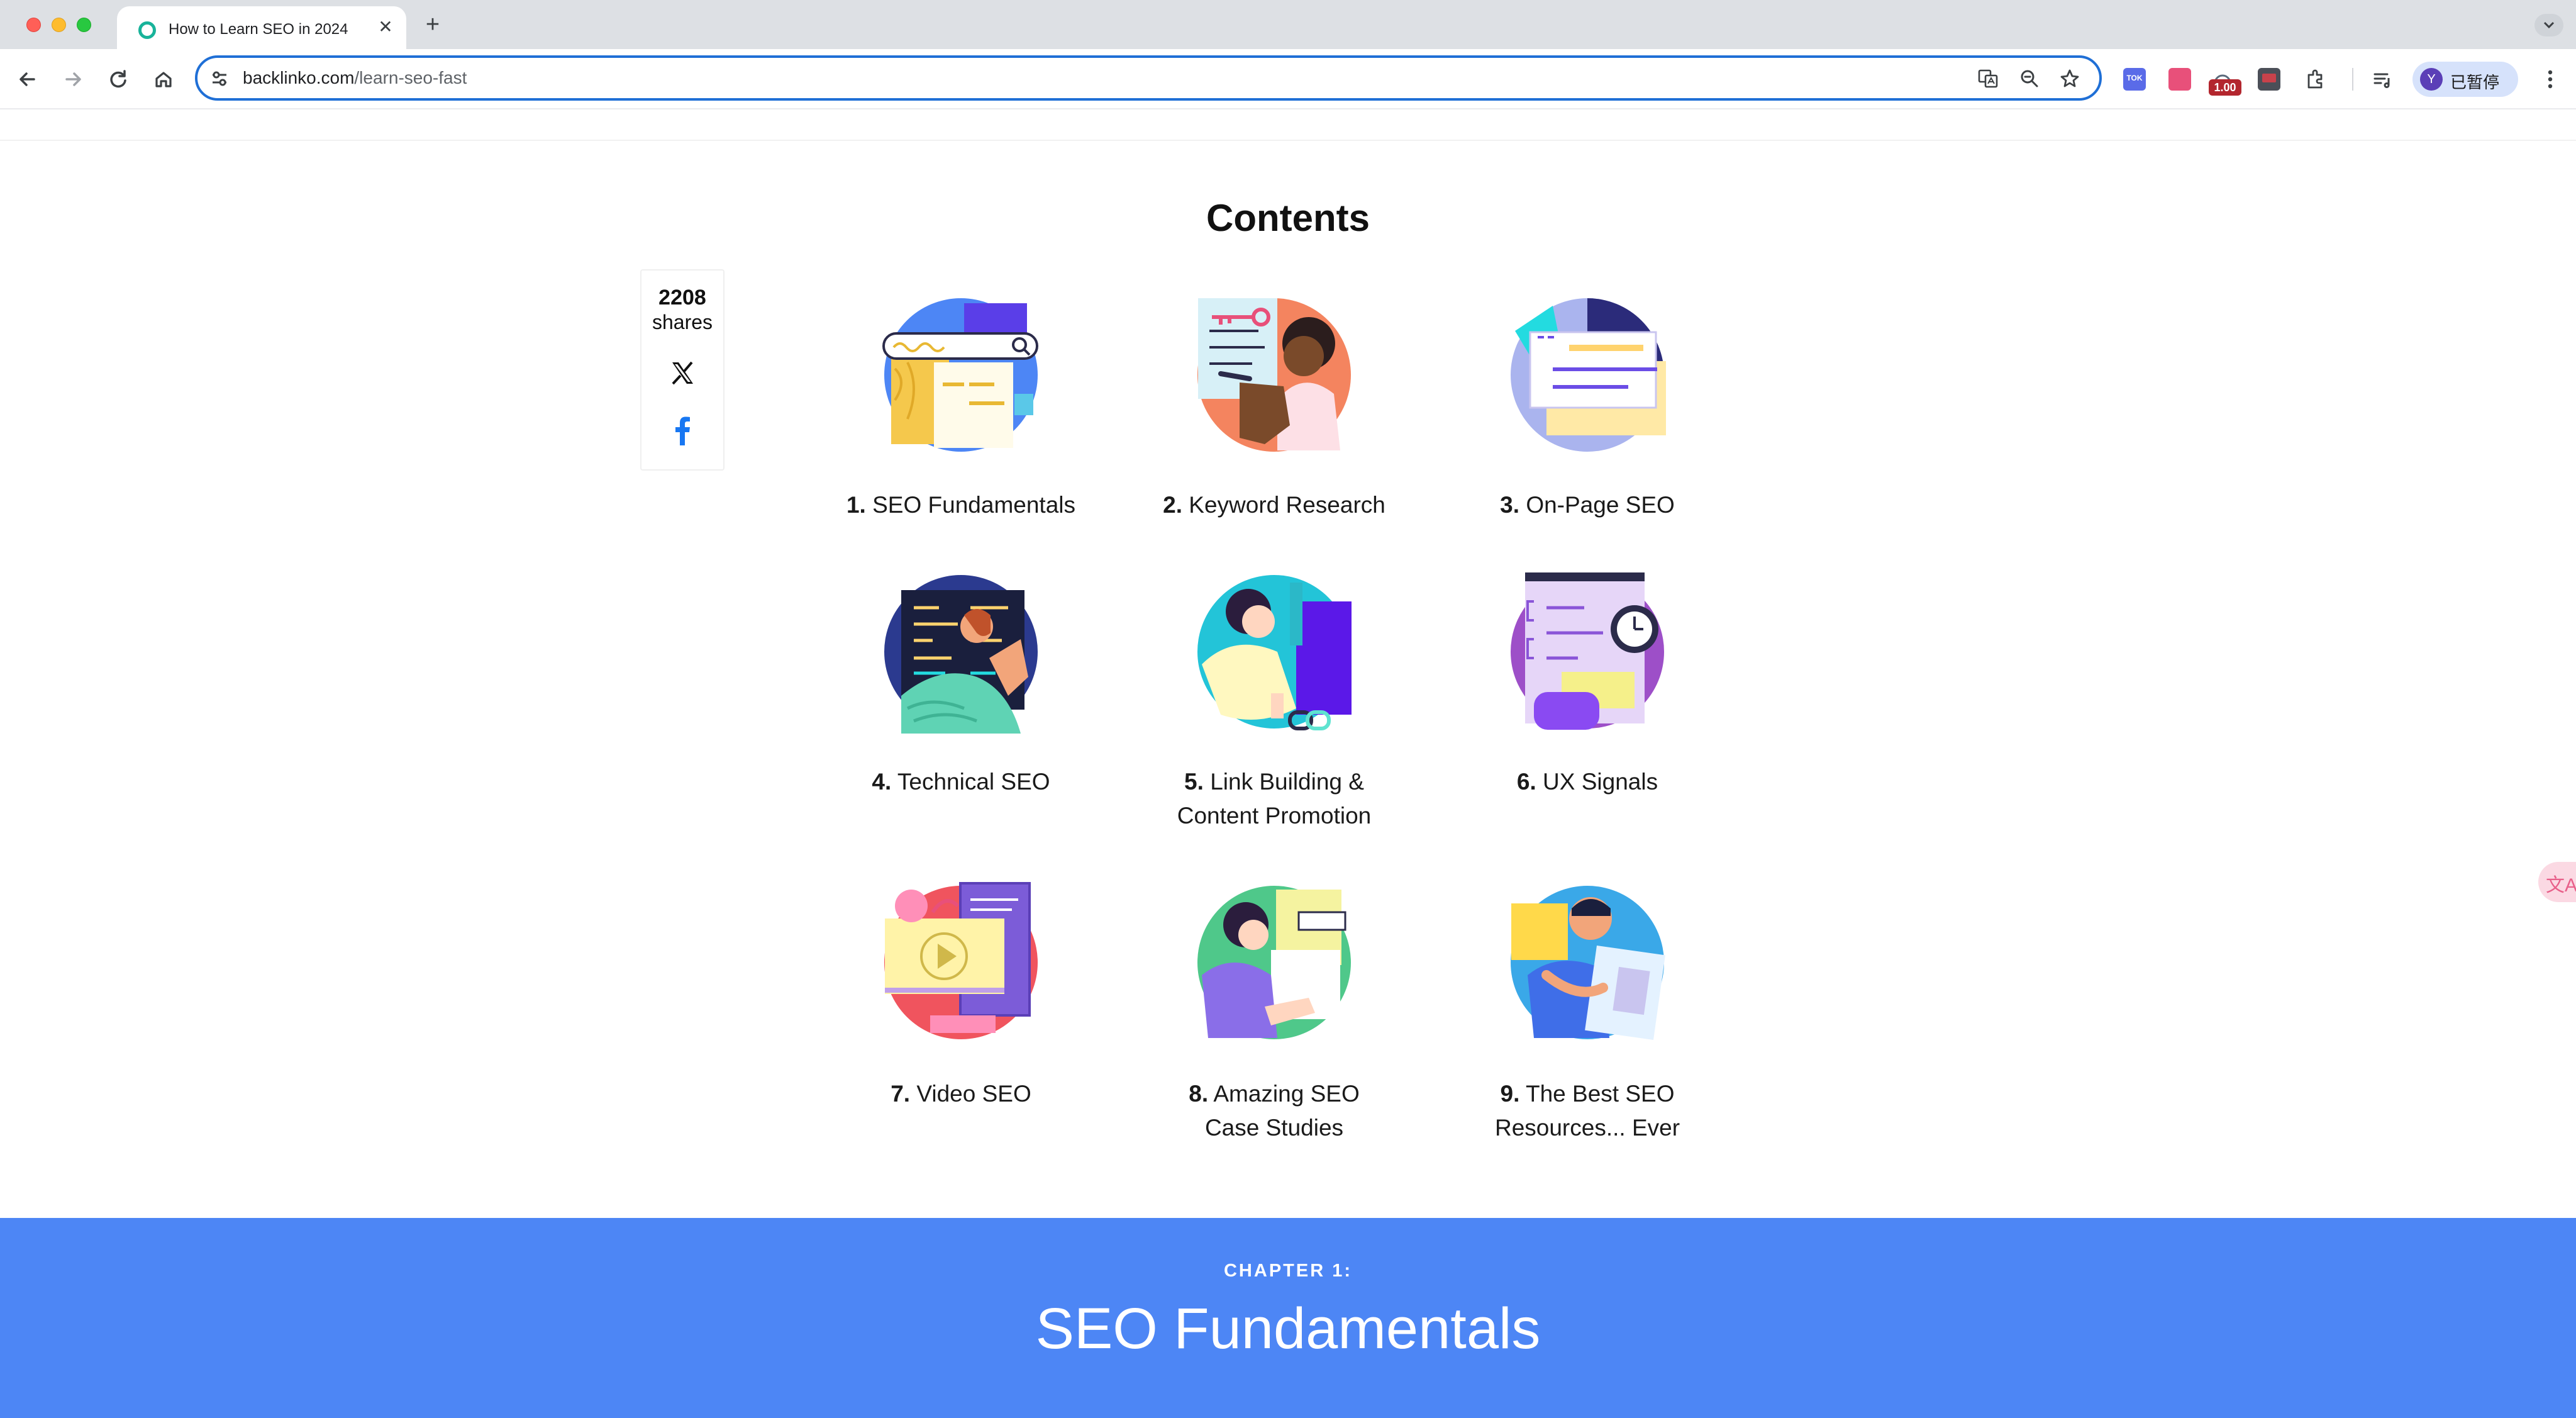 The height and width of the screenshot is (1418, 2576). Describe the element at coordinates (1288, 24) in the screenshot. I see `tab-strip: How to Learn SEO in 2024 ✕ +` at that location.